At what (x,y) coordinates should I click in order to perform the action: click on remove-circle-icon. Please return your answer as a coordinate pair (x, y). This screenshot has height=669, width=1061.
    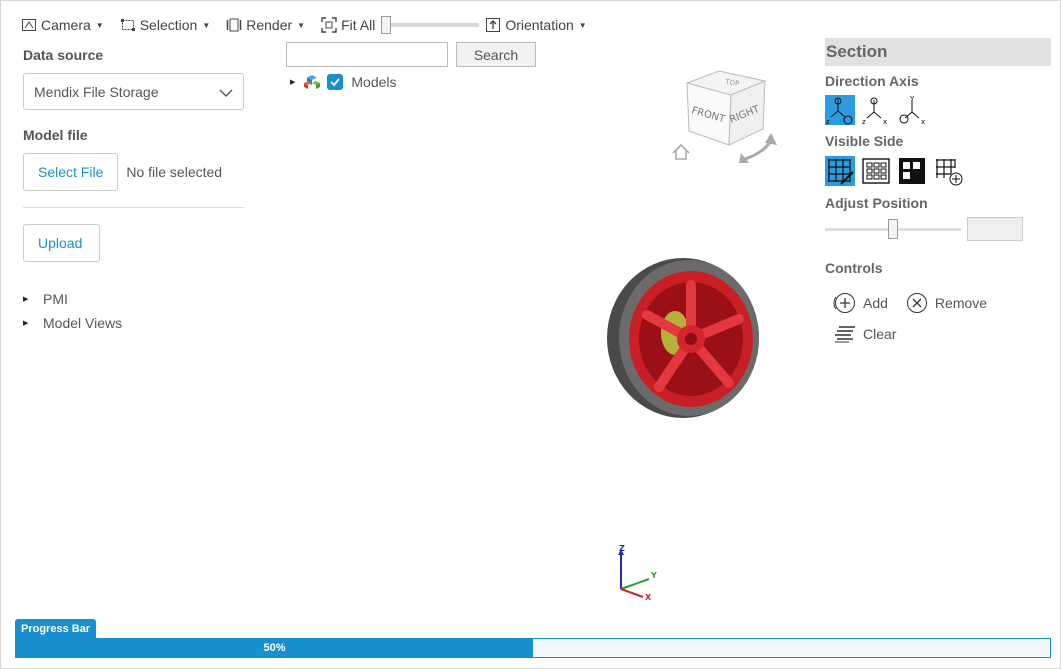
    Looking at the image, I should click on (916, 303).